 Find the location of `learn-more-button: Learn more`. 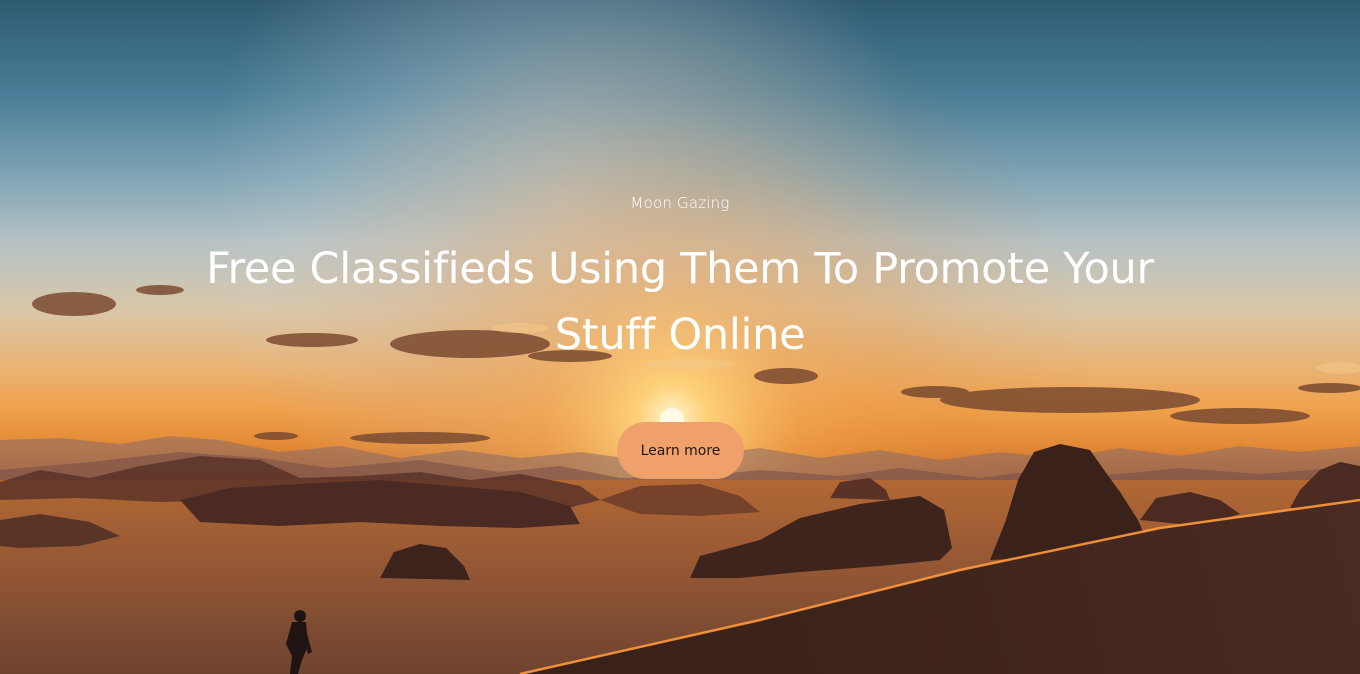

learn-more-button: Learn more is located at coordinates (680, 450).